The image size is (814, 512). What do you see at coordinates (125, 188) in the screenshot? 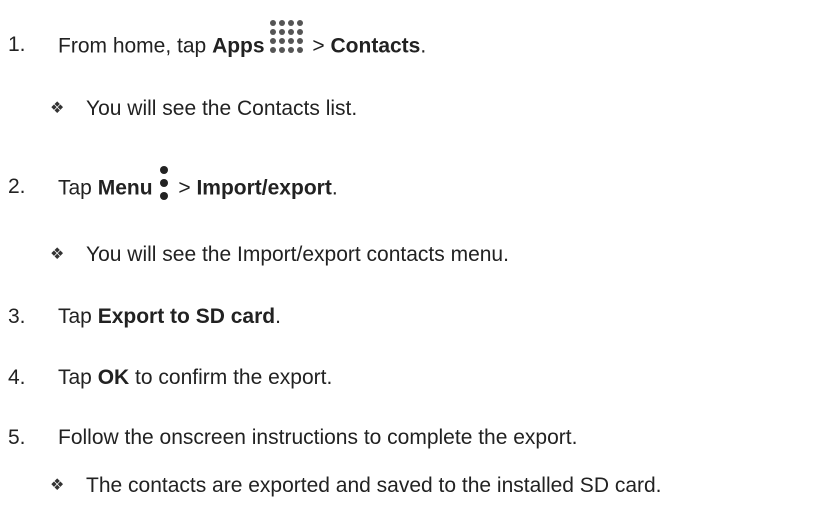
I see `menu-label: Menu` at bounding box center [125, 188].